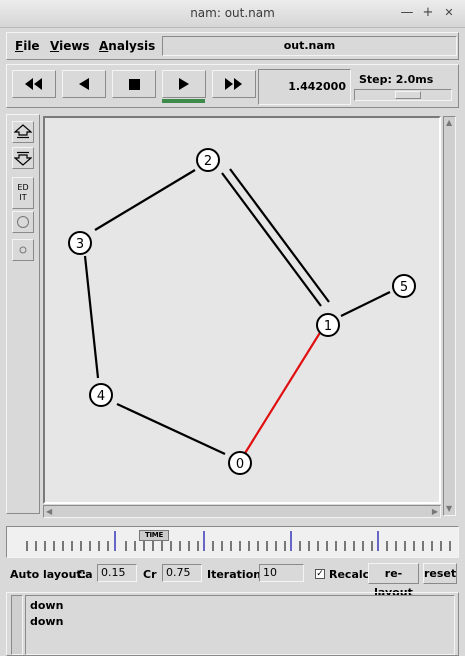 This screenshot has height=656, width=465. What do you see at coordinates (238, 541) in the screenshot?
I see `timeline-ticks` at bounding box center [238, 541].